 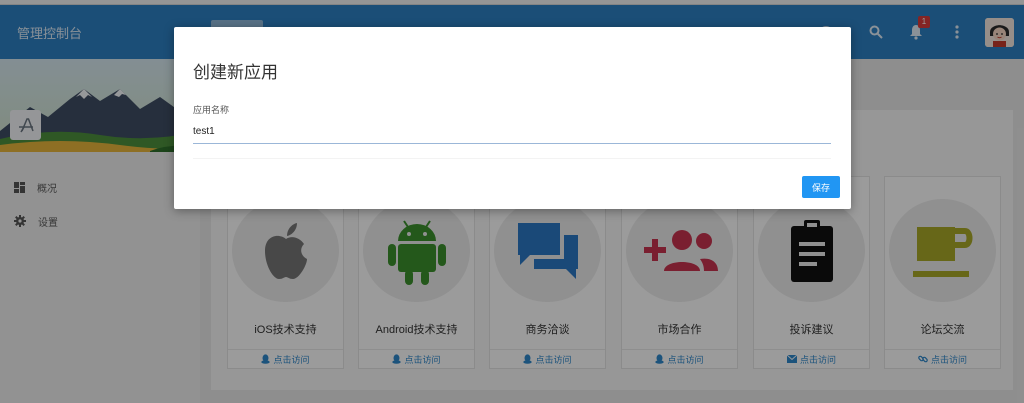 What do you see at coordinates (211, 110) in the screenshot?
I see `app-name-label: 应用名称` at bounding box center [211, 110].